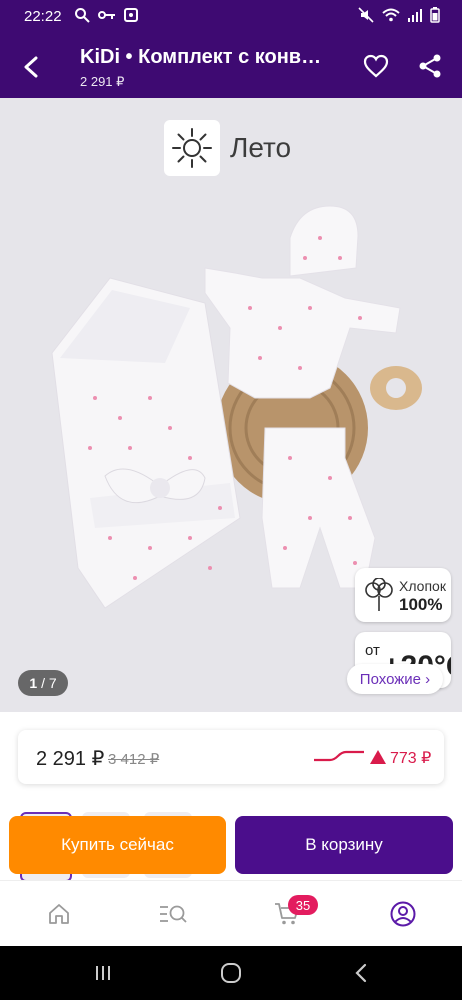 This screenshot has height=1000, width=462. What do you see at coordinates (134, 759) in the screenshot?
I see `old-price: 3 412 ₽` at bounding box center [134, 759].